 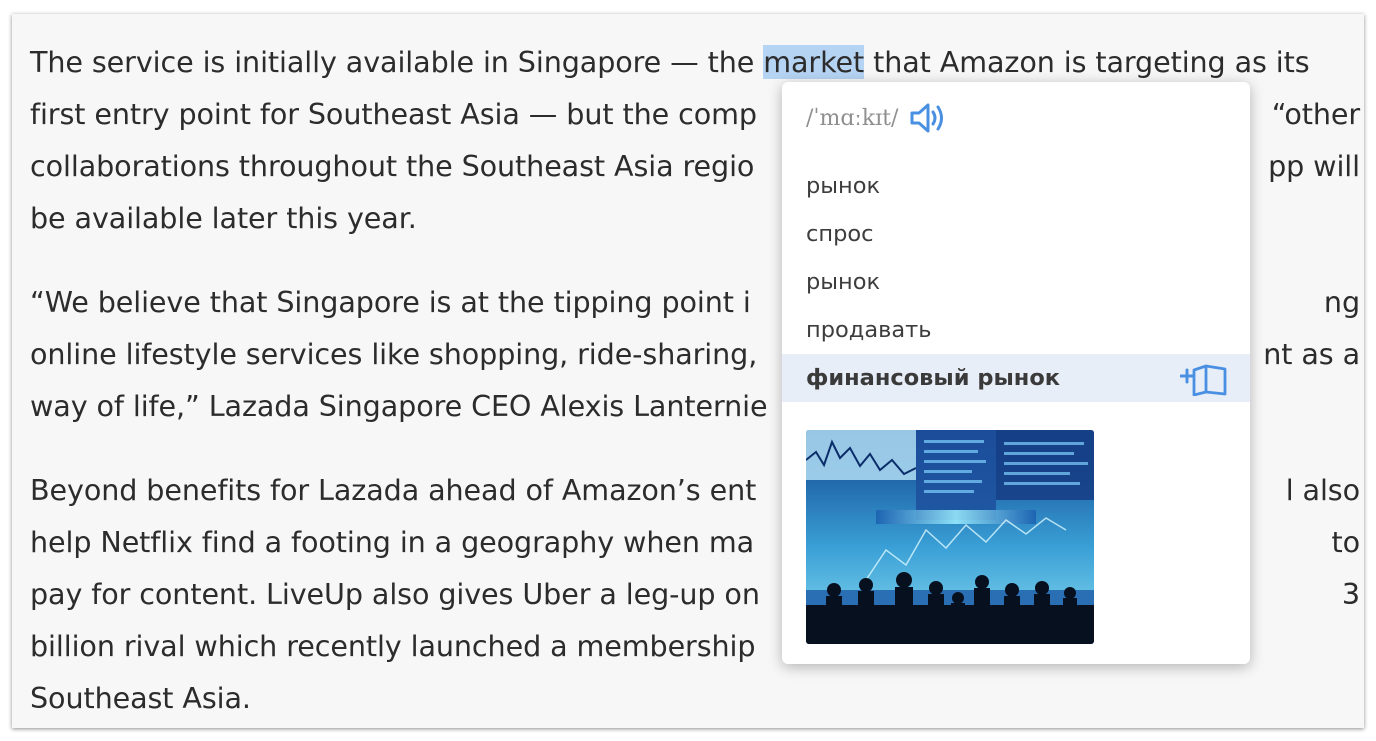 What do you see at coordinates (1016, 234) in the screenshot?
I see `translation-item: спрос` at bounding box center [1016, 234].